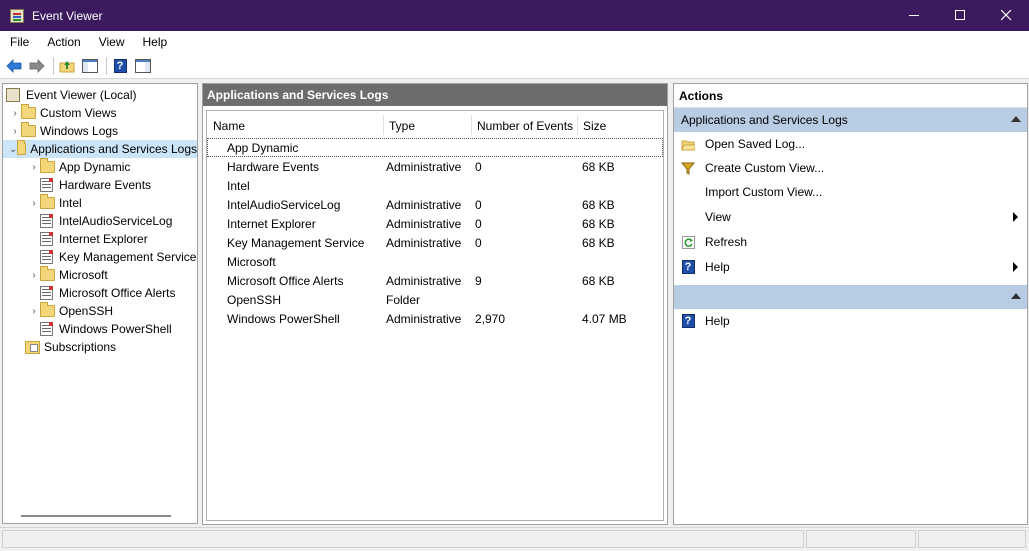 This screenshot has height=551, width=1029. I want to click on tree-item-microsoft: › Microsoft, so click(68, 275).